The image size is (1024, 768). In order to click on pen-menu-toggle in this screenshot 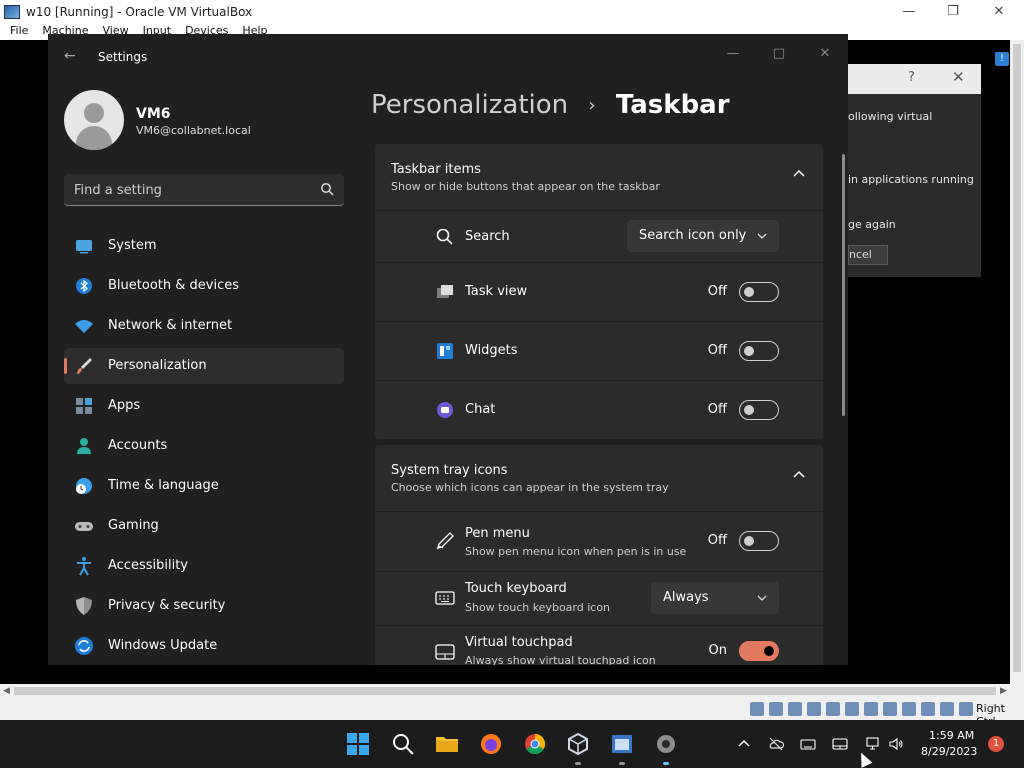, I will do `click(759, 541)`.